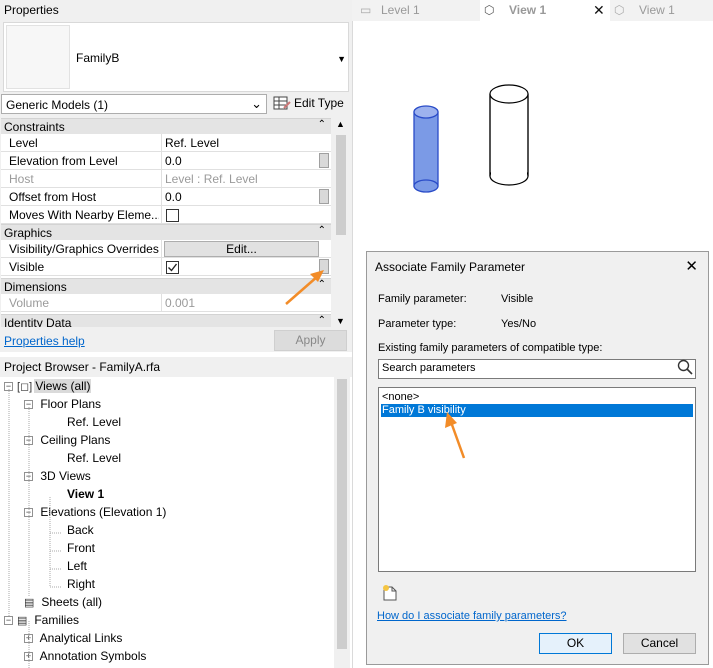 Image resolution: width=713 pixels, height=668 pixels. What do you see at coordinates (472, 616) in the screenshot?
I see `associate-help-link: How do I associate family parameters?` at bounding box center [472, 616].